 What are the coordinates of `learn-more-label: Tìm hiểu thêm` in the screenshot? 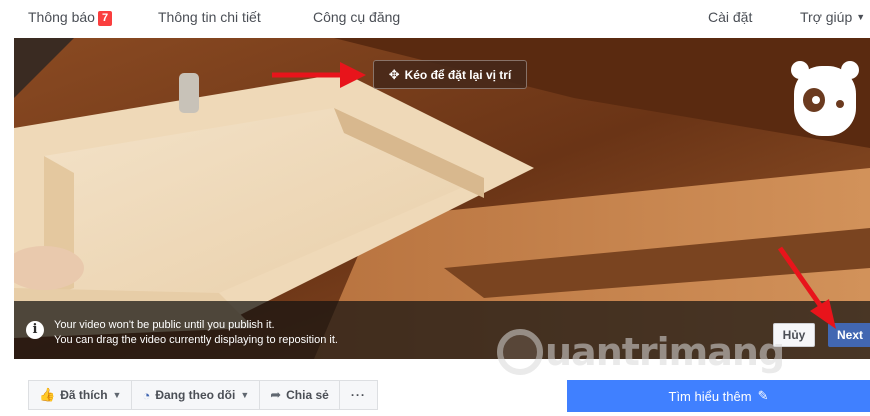 It's located at (710, 396).